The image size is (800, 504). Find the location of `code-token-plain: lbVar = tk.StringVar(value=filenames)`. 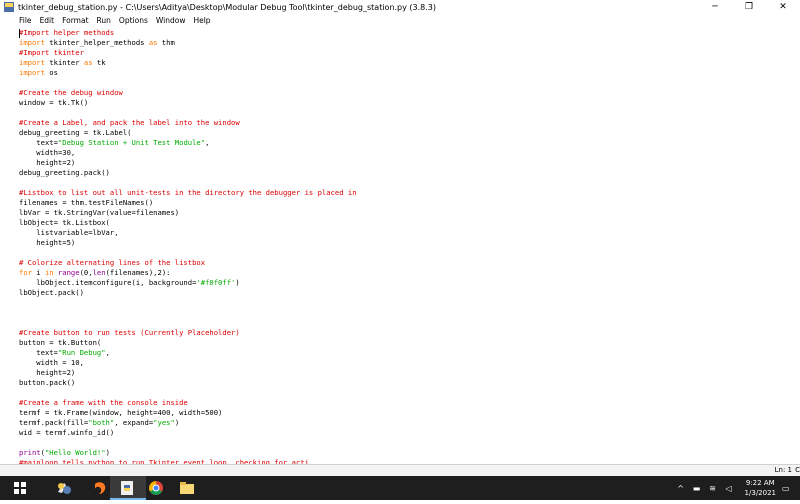

code-token-plain: lbVar = tk.StringVar(value=filenames) is located at coordinates (99, 212).